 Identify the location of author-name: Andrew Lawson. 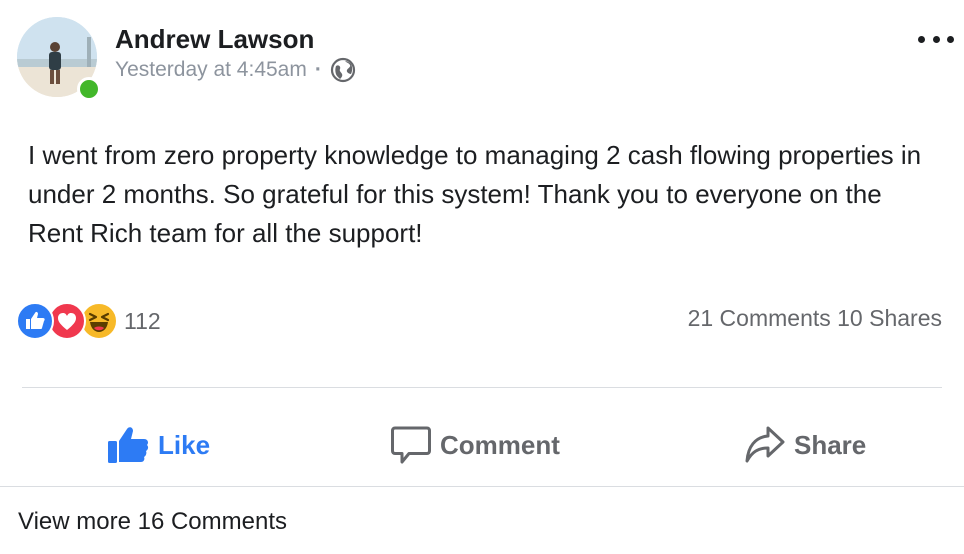
(214, 39).